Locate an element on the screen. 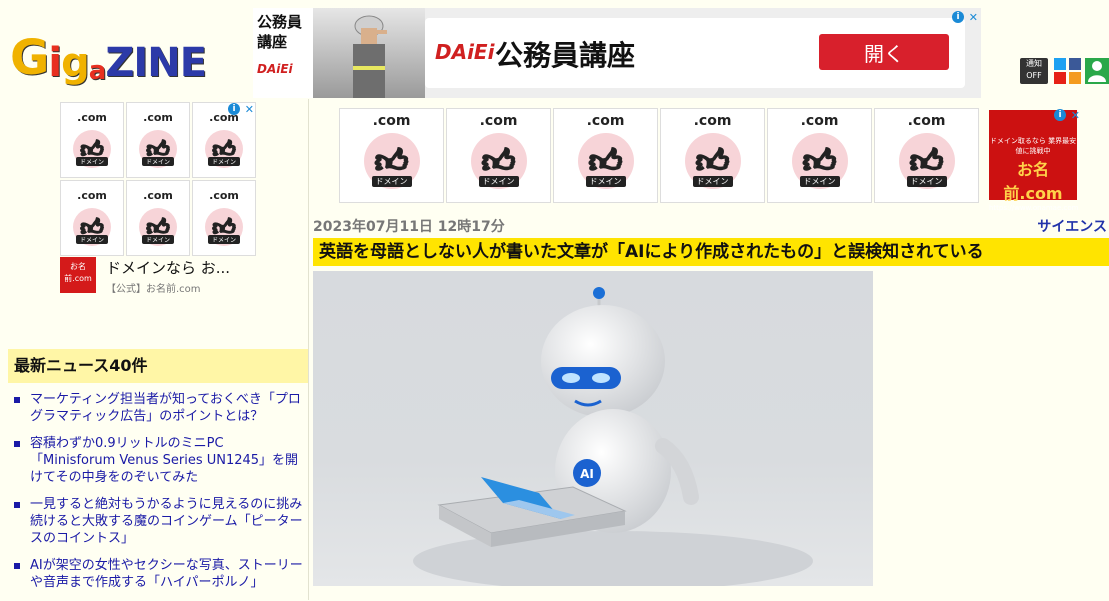 Image resolution: width=1109 pixels, height=601 pixels. news-link: AIが架空の女性やセクシーな写真、ストーリーや音声まで作成する「ハイパーポルノ」 is located at coordinates (166, 574).